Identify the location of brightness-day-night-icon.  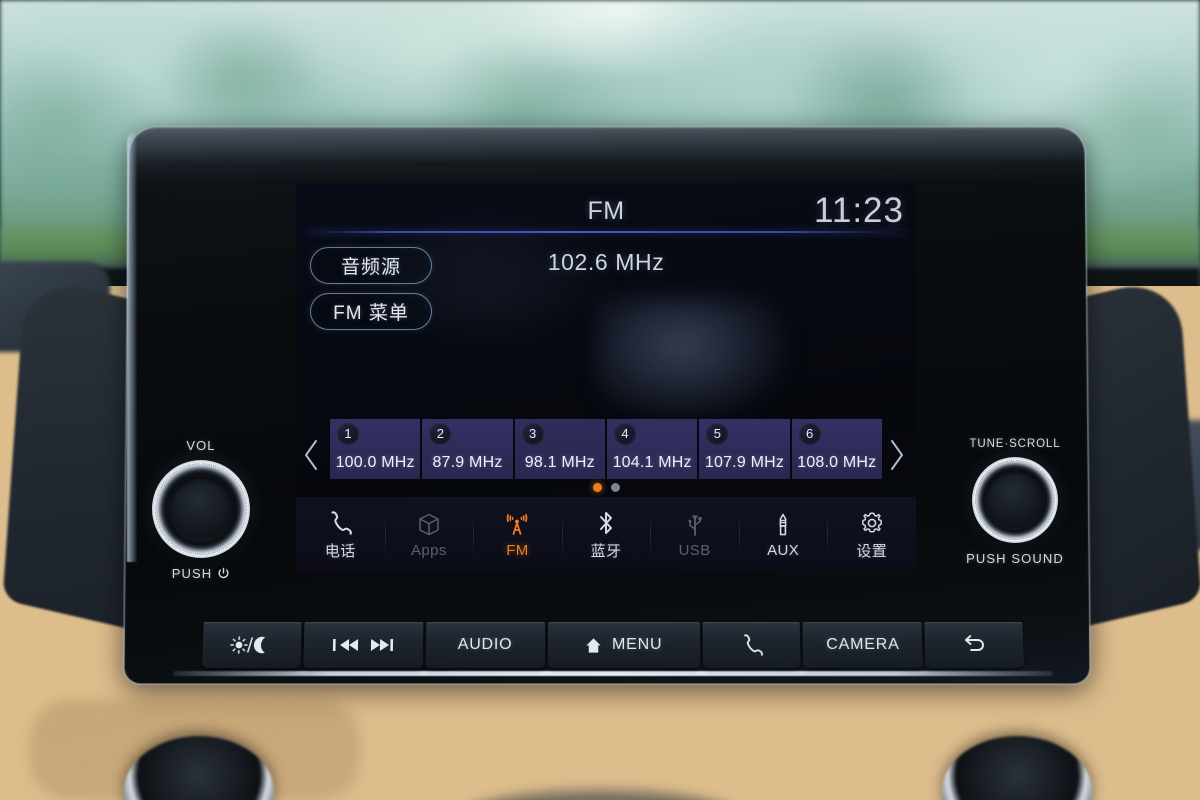
(251, 645).